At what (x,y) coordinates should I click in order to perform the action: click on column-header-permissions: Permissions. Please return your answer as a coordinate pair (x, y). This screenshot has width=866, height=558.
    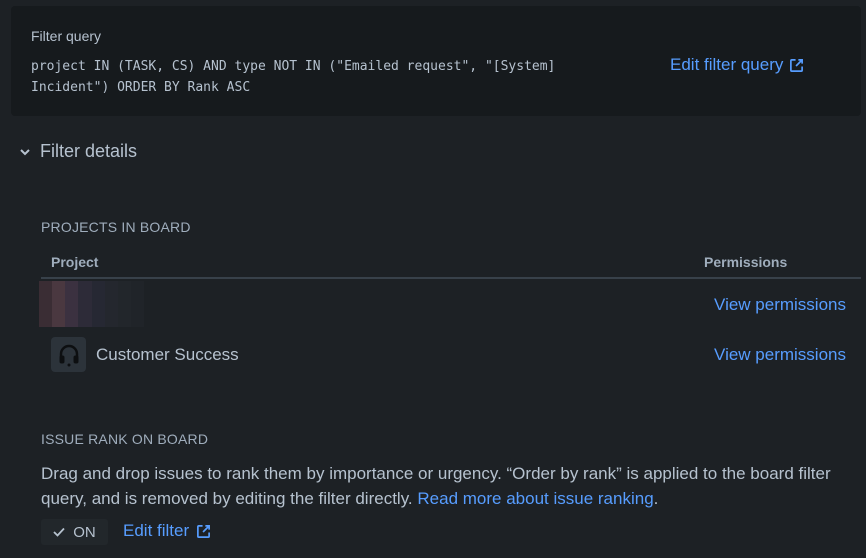
    Looking at the image, I should click on (746, 262).